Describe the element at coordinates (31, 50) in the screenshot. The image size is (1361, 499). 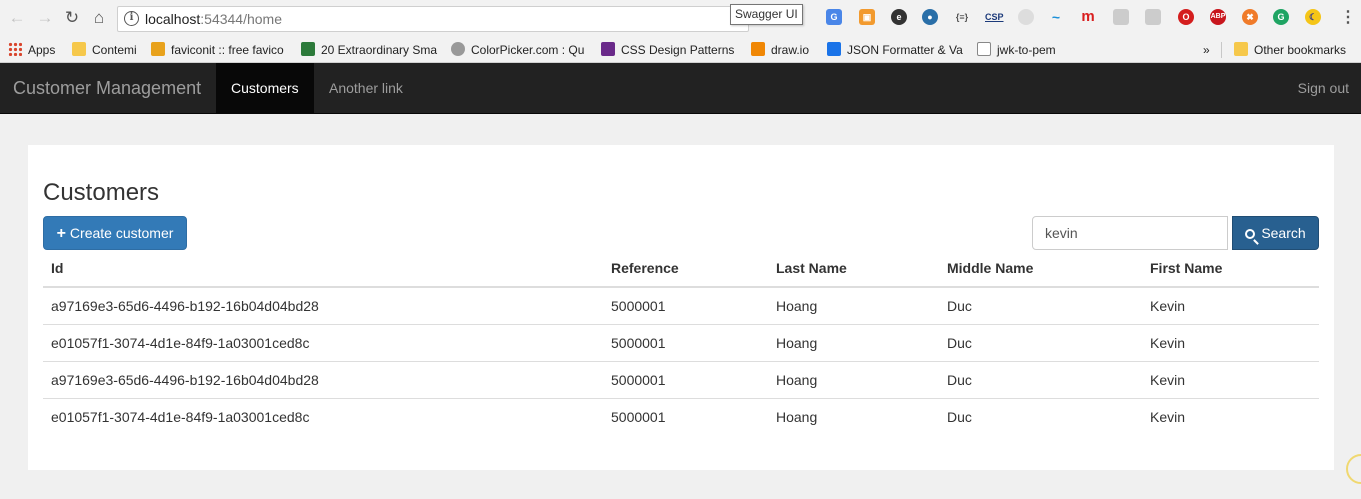
I see `bookmark-apps: Apps` at that location.